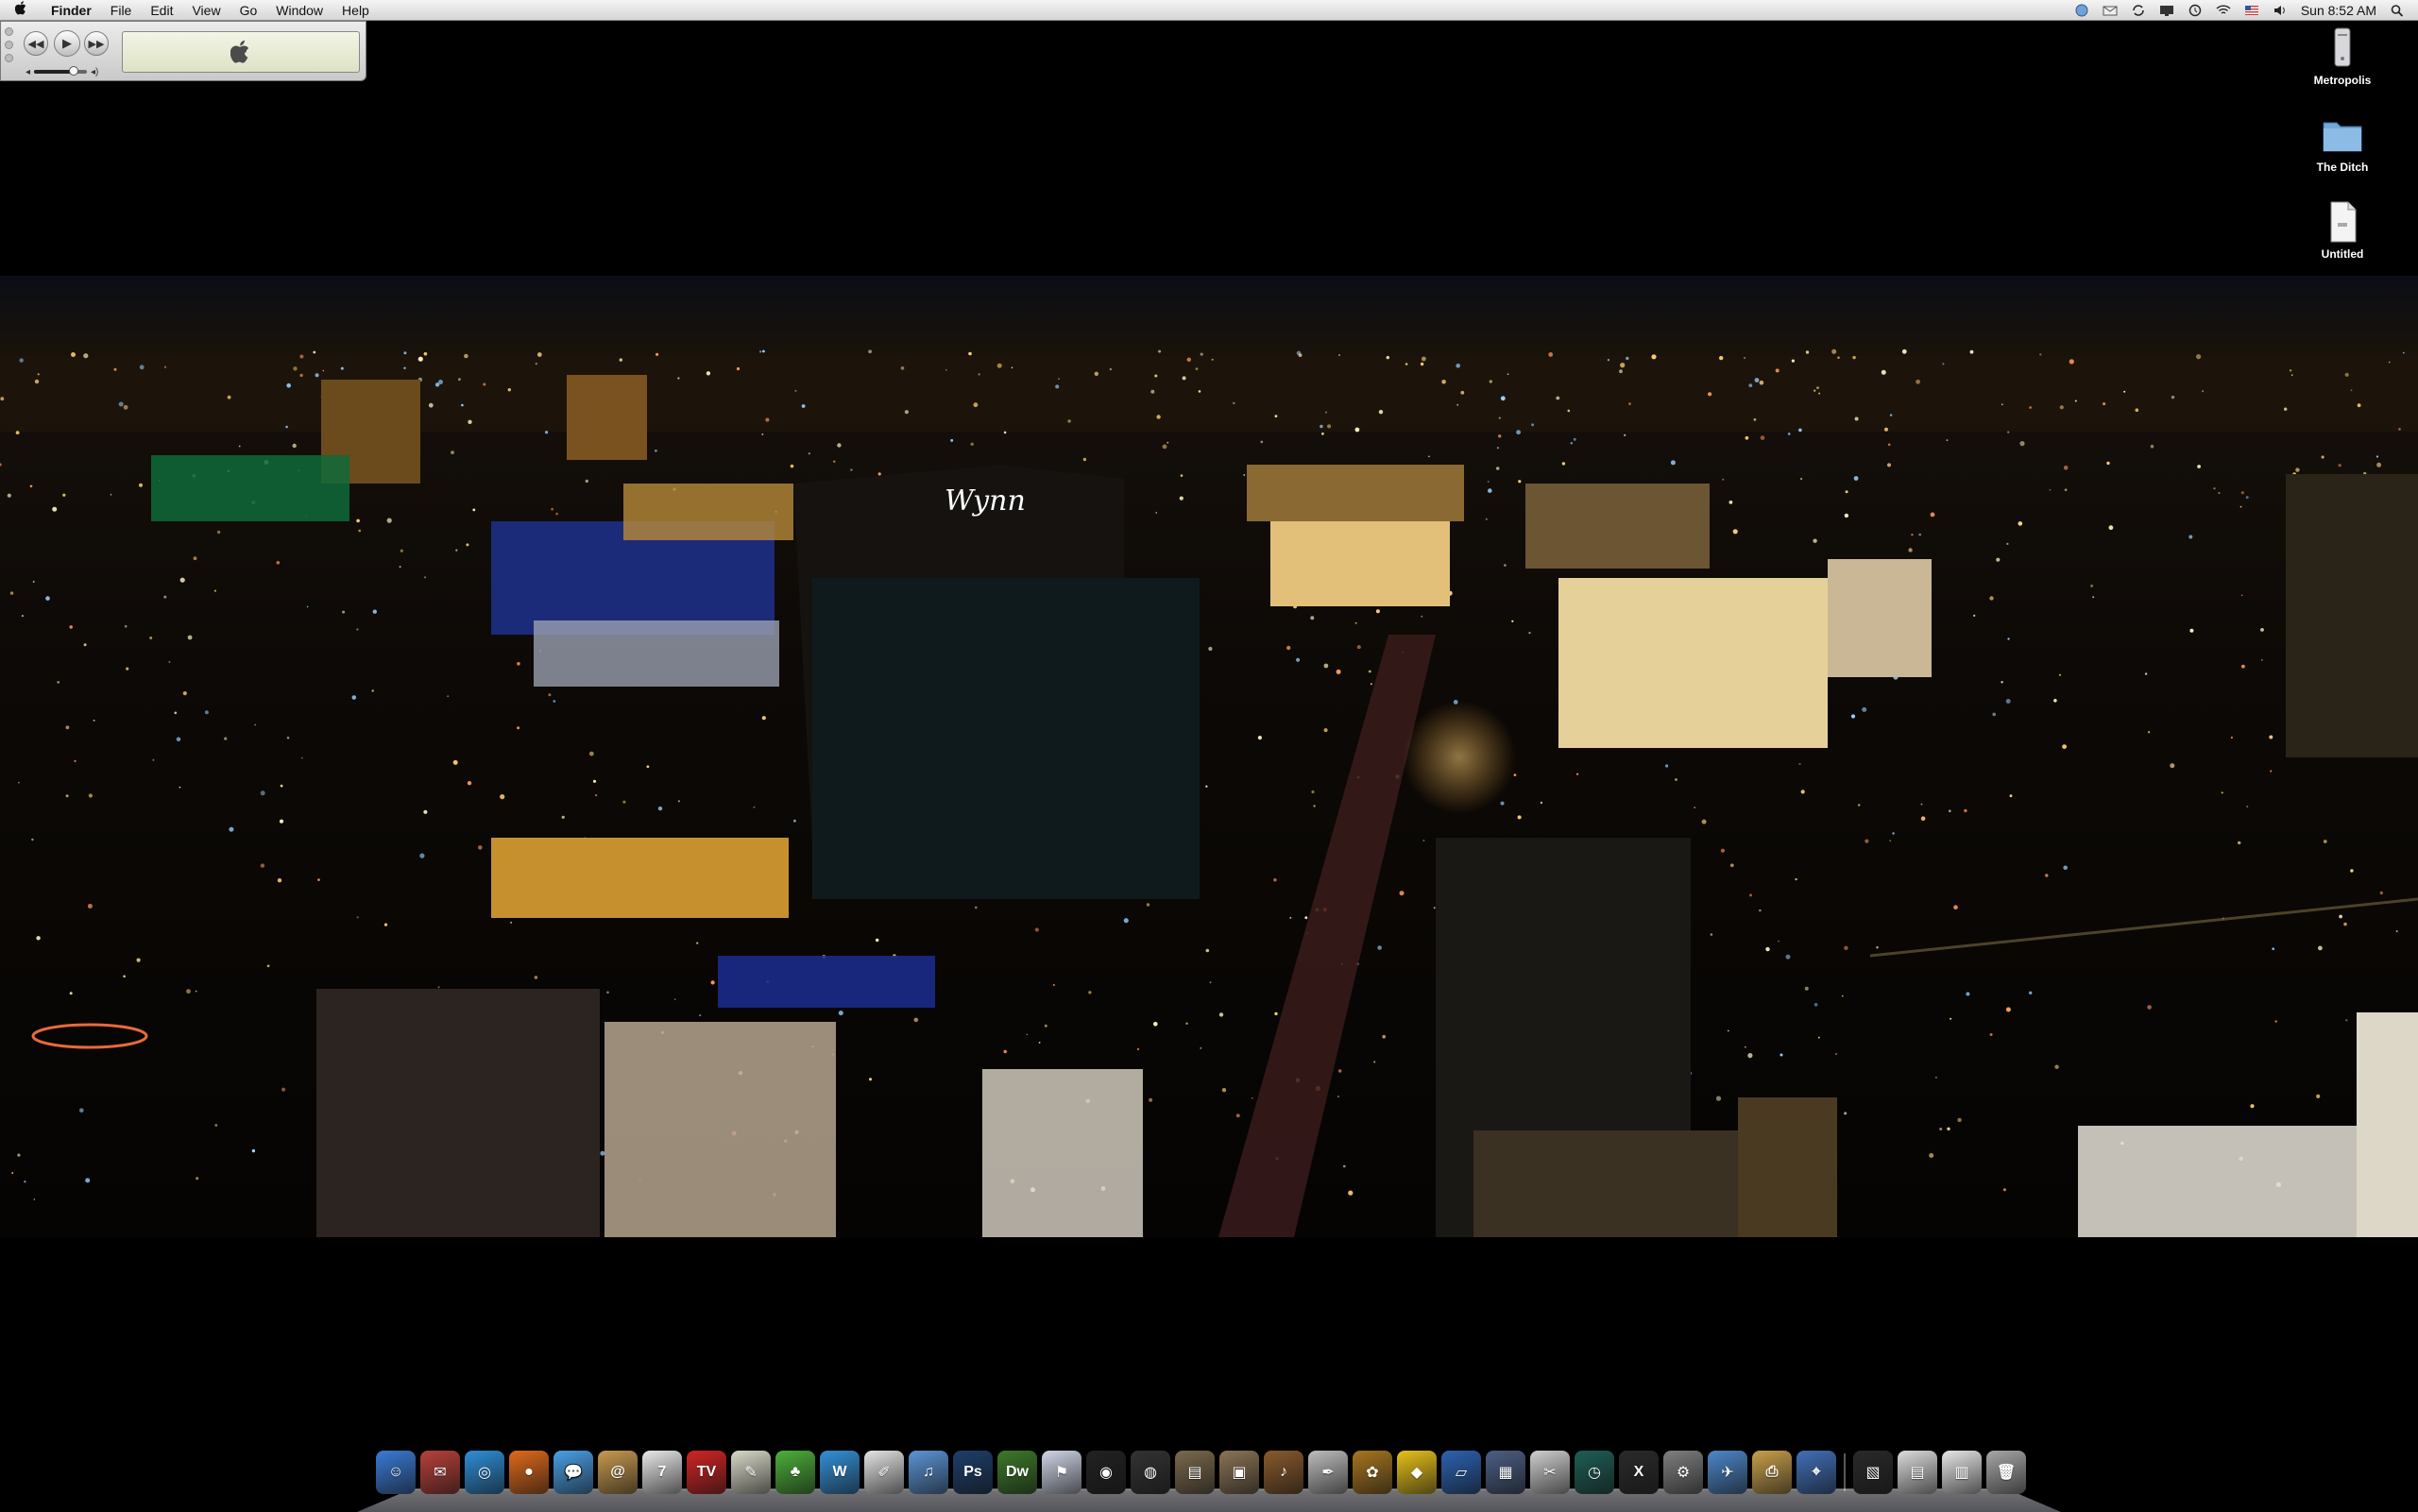 Image resolution: width=2418 pixels, height=1512 pixels. Describe the element at coordinates (2338, 11) in the screenshot. I see `menu-clock: Sun 8:52 AM` at that location.